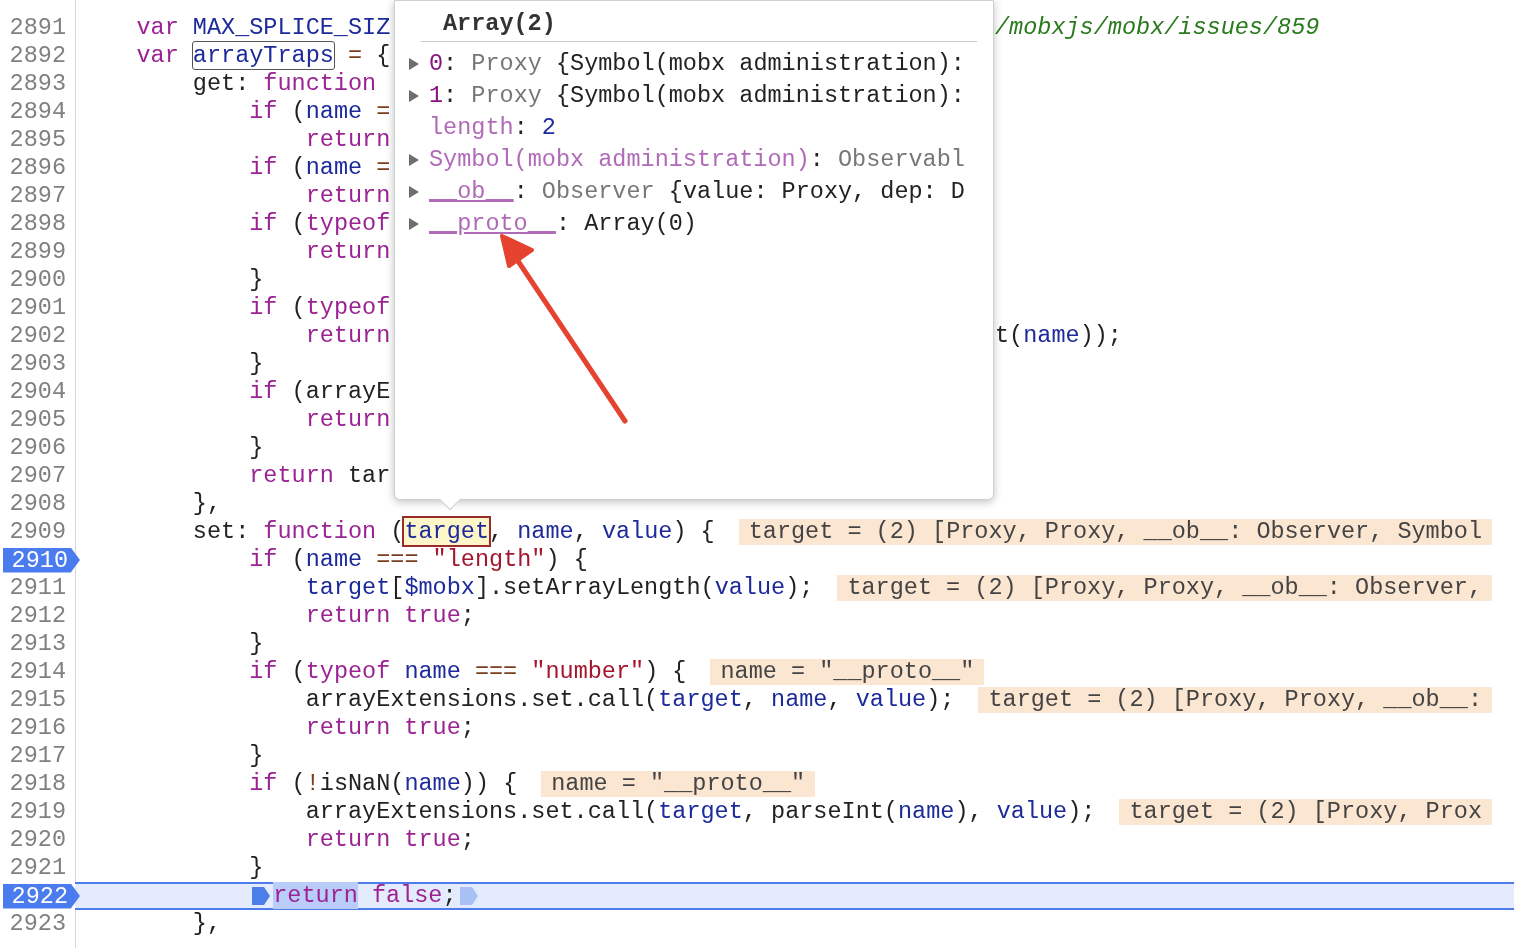 This screenshot has width=1514, height=948. I want to click on popover-title: Array(2), so click(500, 24).